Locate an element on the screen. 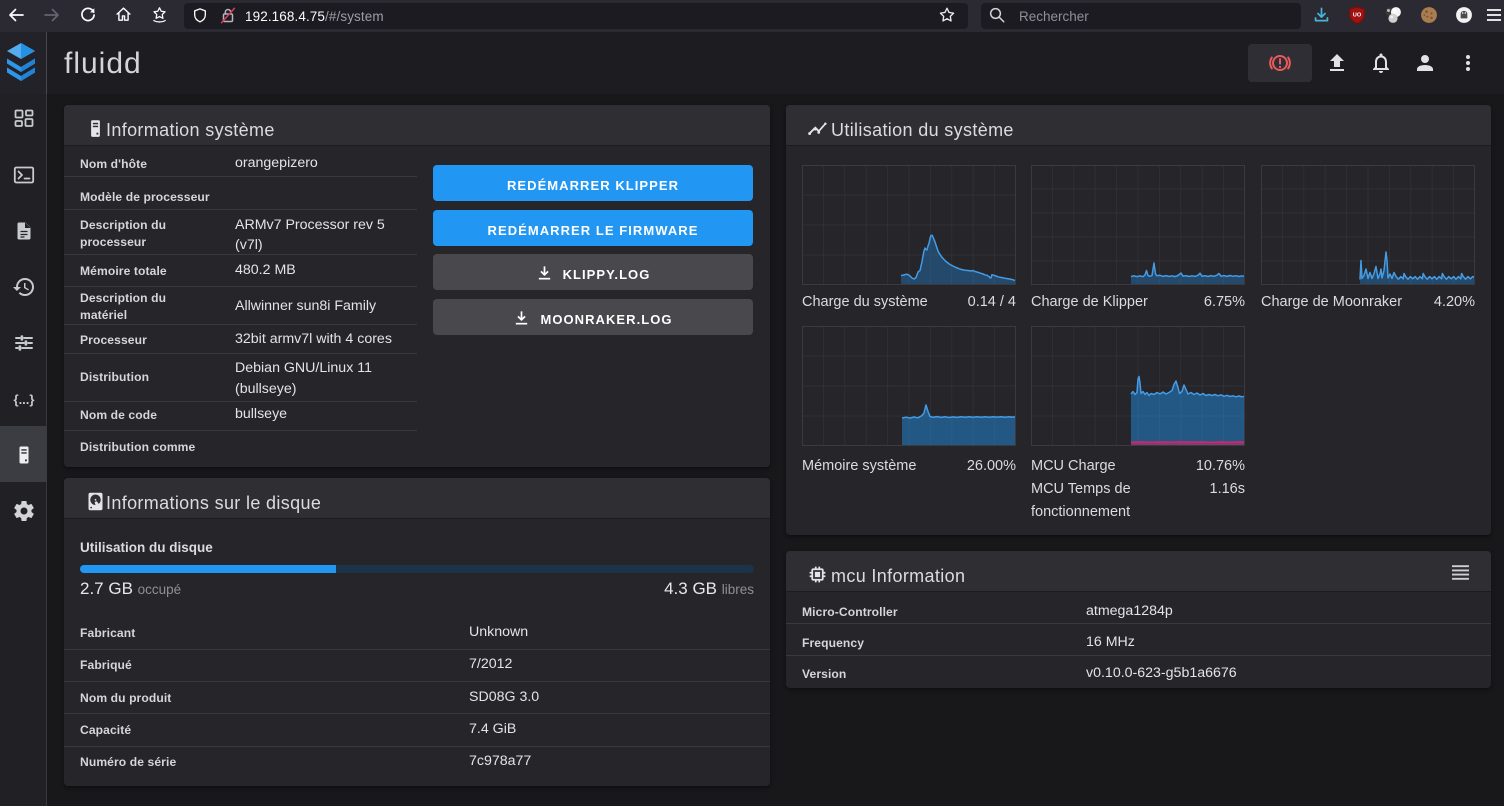 The image size is (1504, 806). svg-text: UO is located at coordinates (1357, 15).